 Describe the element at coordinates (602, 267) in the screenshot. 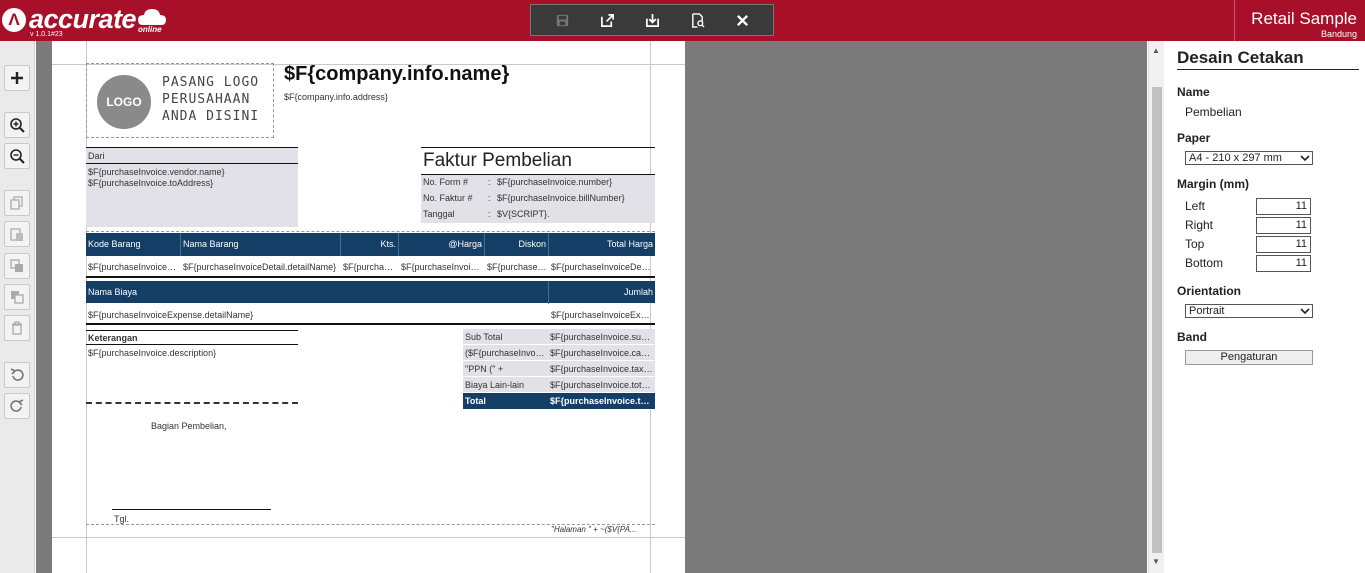

I see `table-cell: $F{purchaseInvoiceDetail.totalPrice}` at that location.